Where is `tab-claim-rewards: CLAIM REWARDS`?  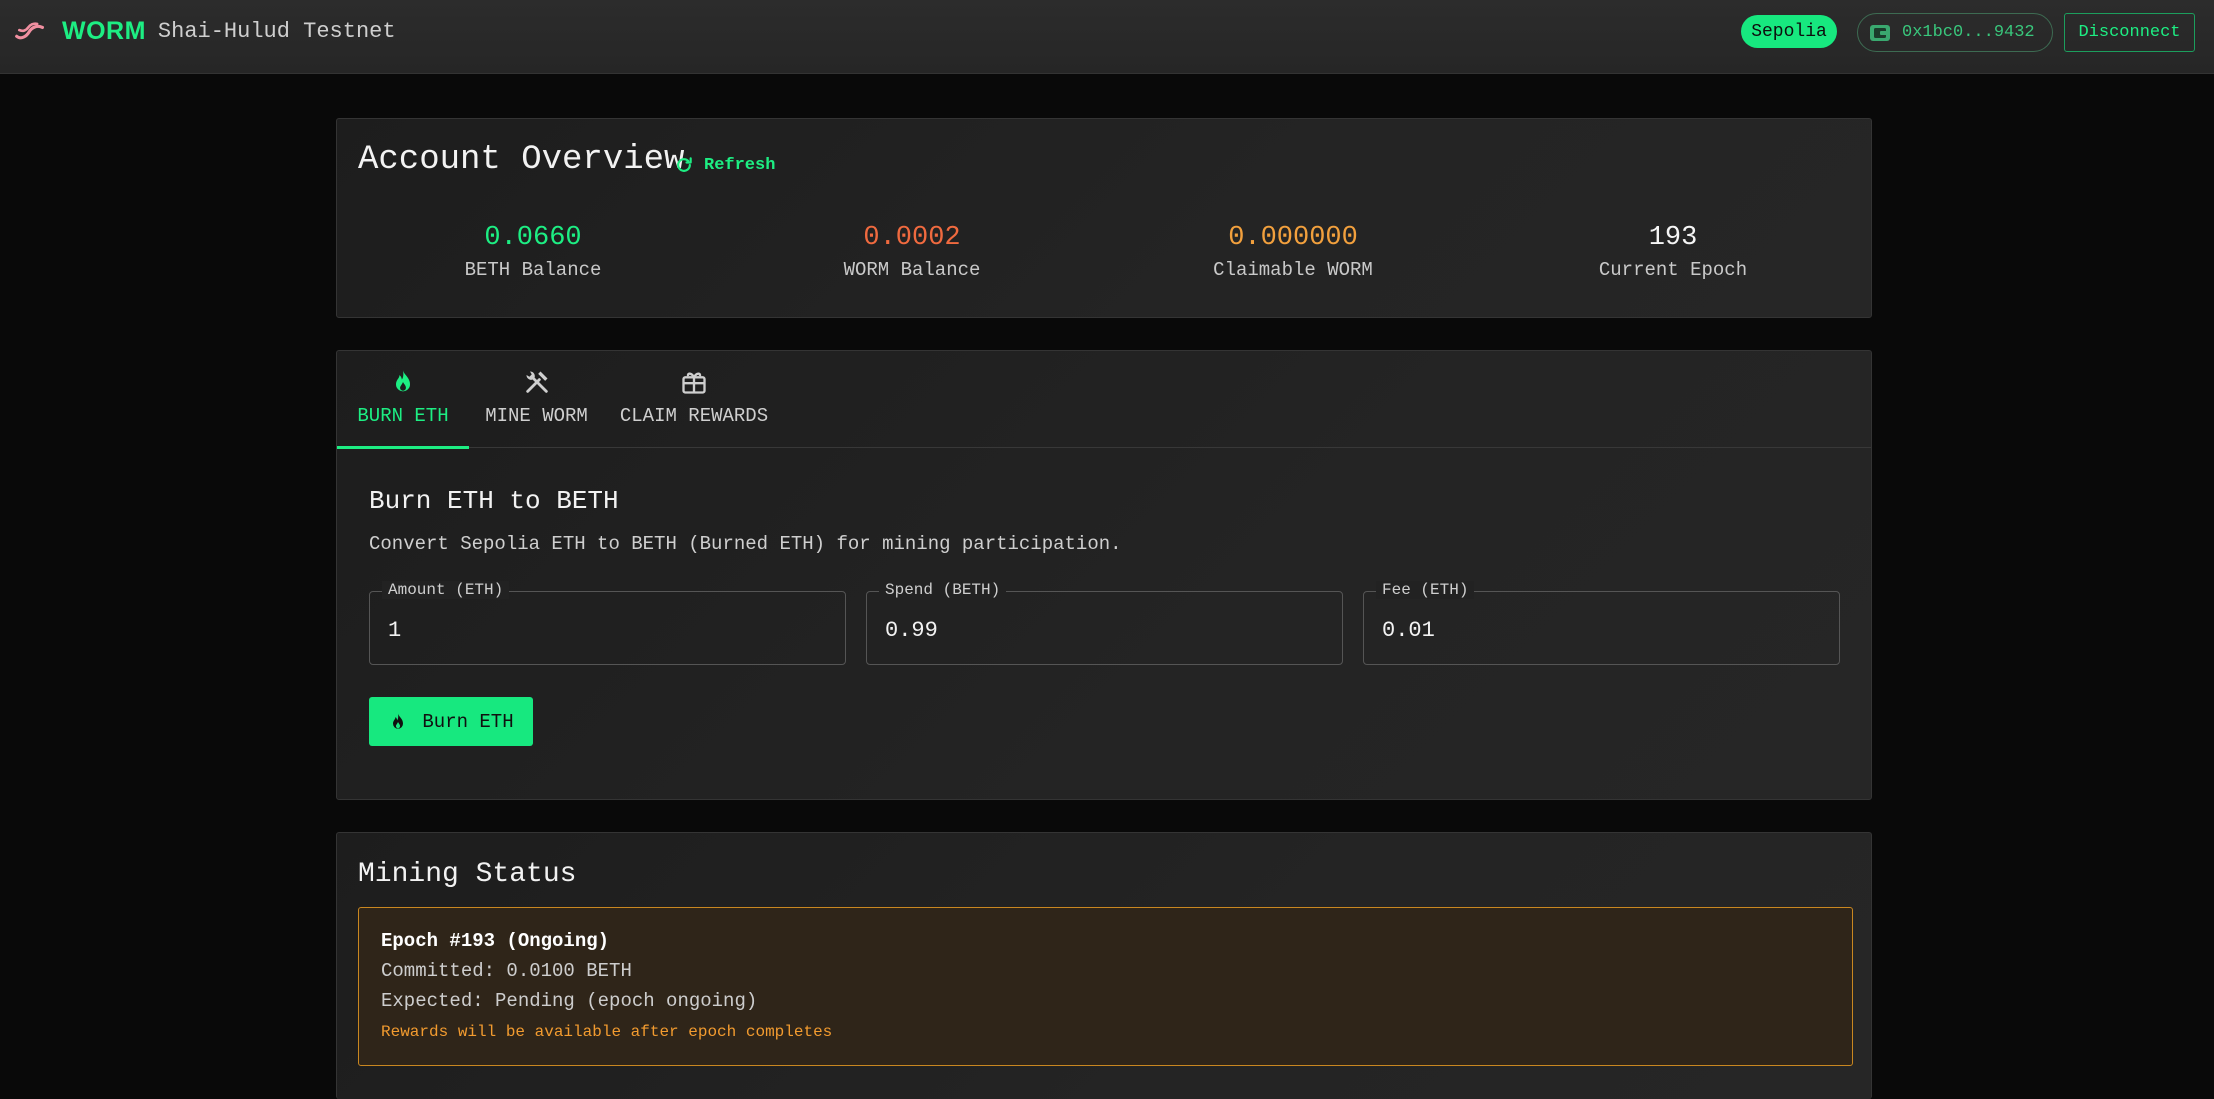
tab-claim-rewards: CLAIM REWARDS is located at coordinates (694, 399).